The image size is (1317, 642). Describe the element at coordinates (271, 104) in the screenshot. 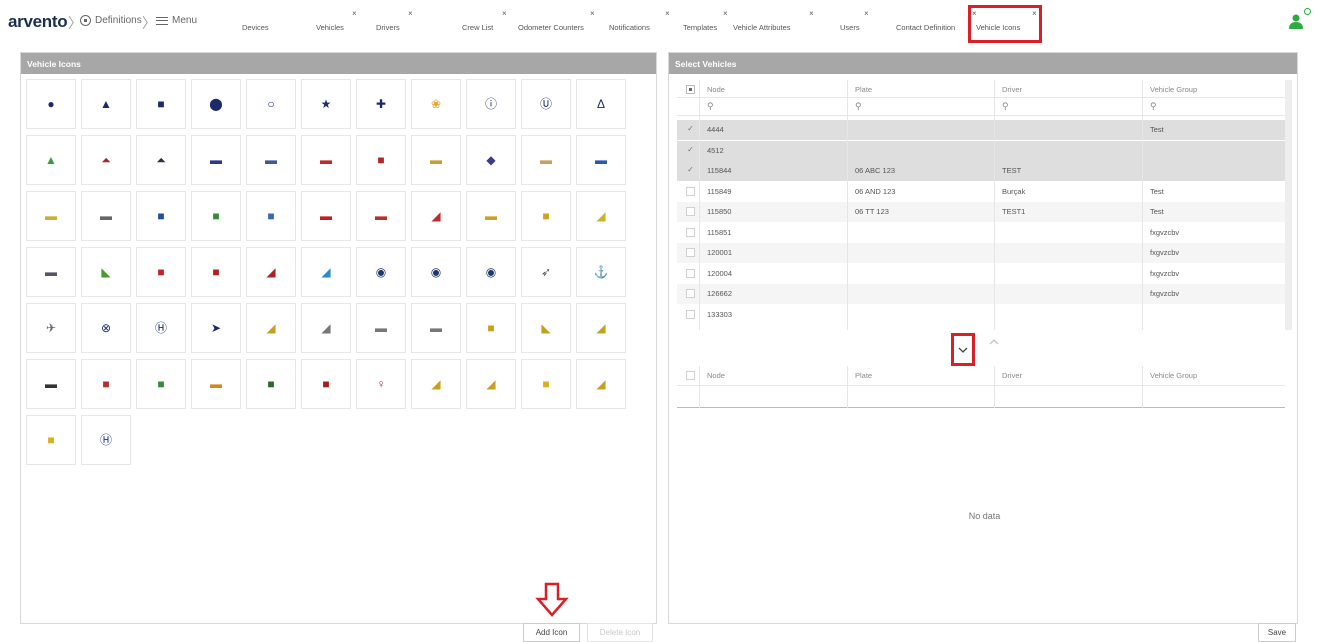

I see `icon-cell: ○` at that location.